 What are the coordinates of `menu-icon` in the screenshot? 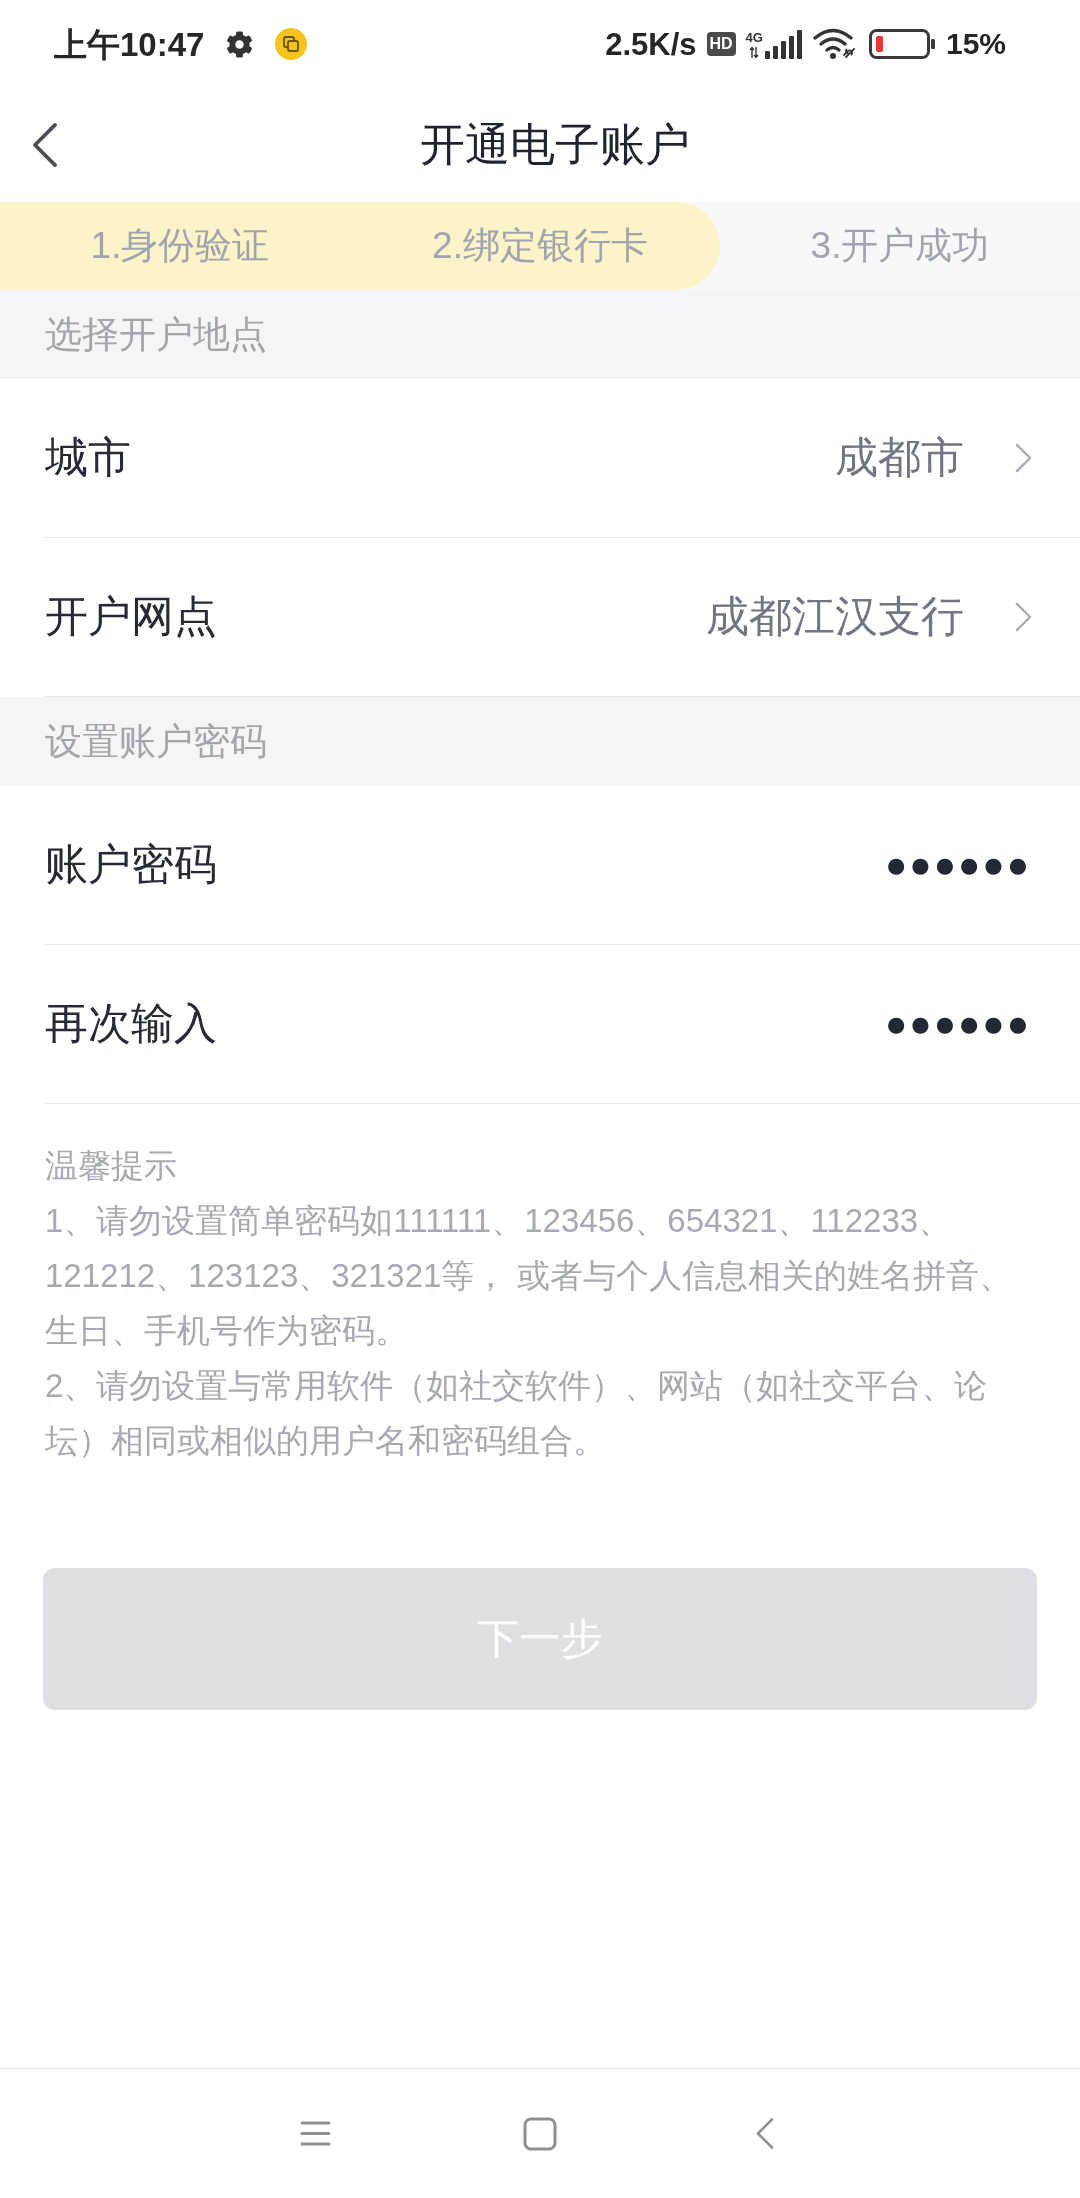 It's located at (315, 2133).